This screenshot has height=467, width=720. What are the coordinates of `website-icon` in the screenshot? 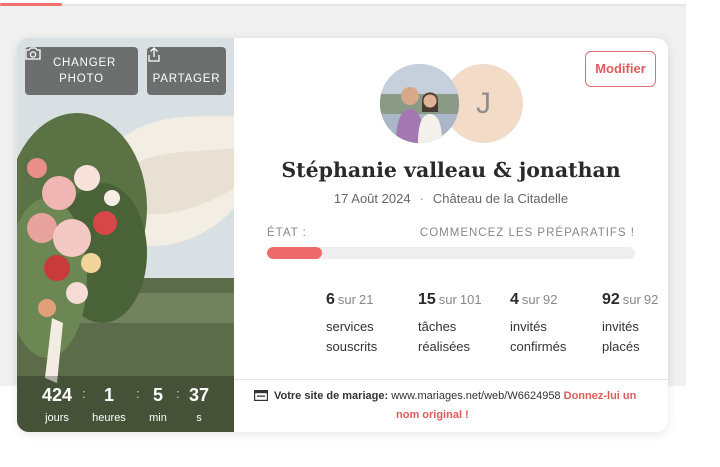 It's located at (261, 398).